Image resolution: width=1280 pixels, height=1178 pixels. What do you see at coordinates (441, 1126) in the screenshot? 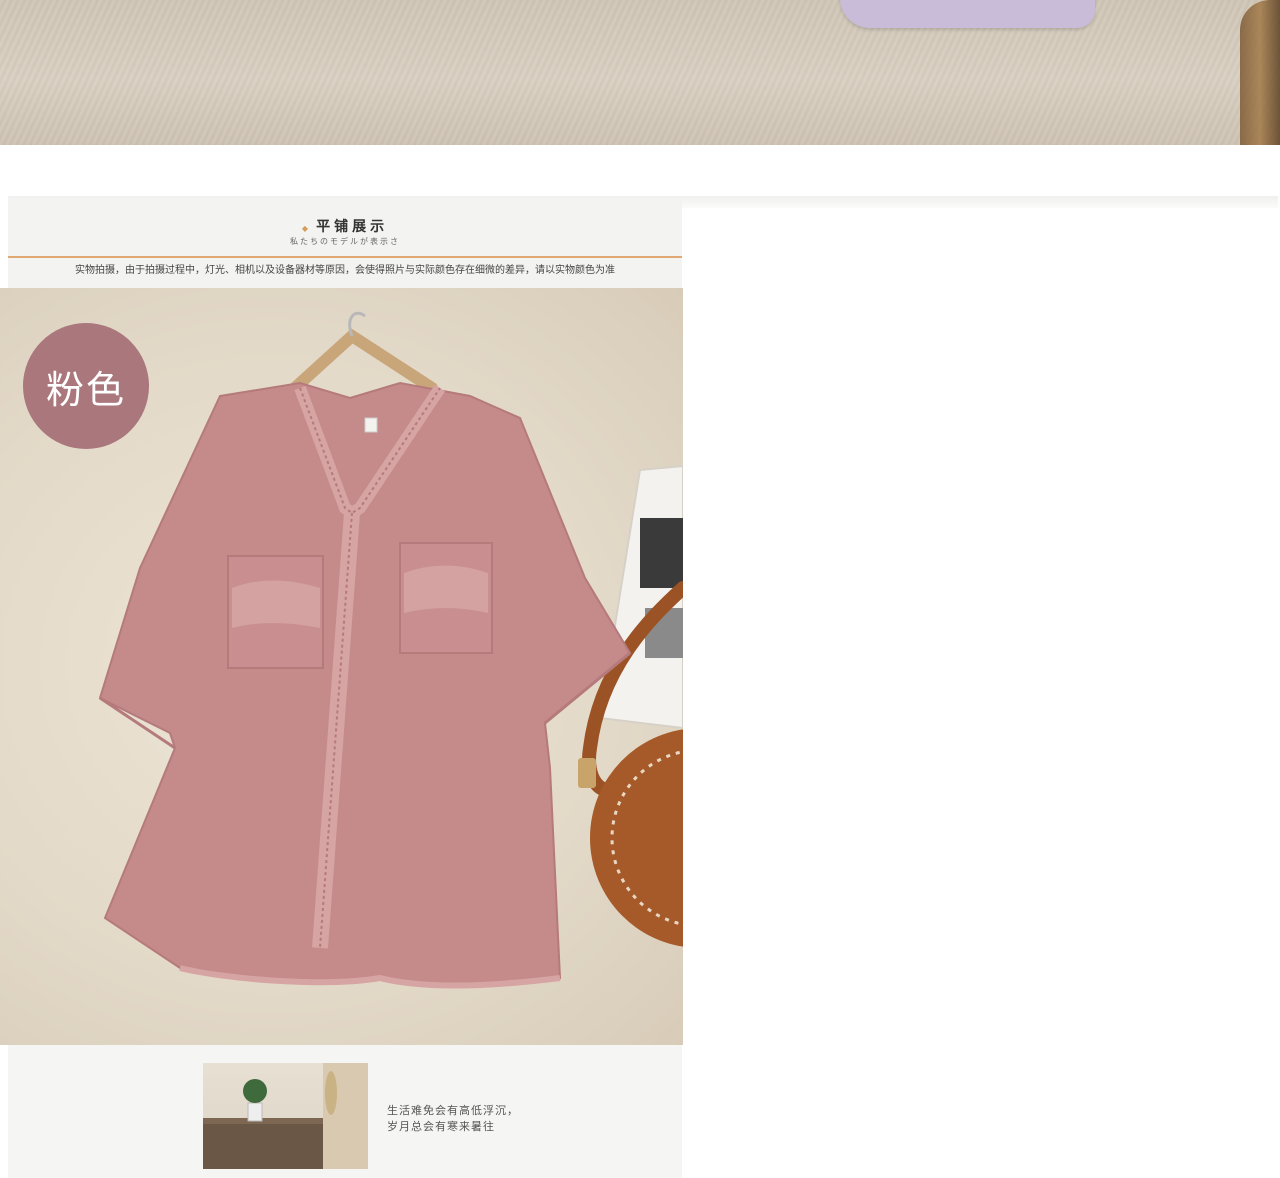
I see `footer-quote-line-2: 岁月总会有寒来暑往` at bounding box center [441, 1126].